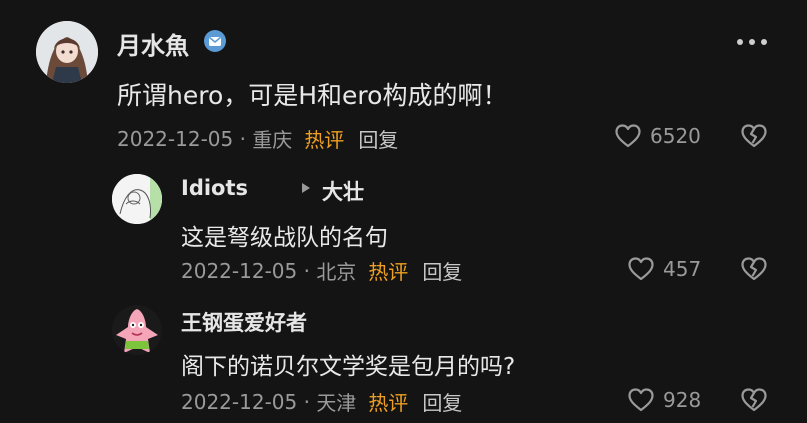 This screenshot has width=807, height=423. What do you see at coordinates (153, 43) in the screenshot?
I see `comment-author-name: 月水魚` at bounding box center [153, 43].